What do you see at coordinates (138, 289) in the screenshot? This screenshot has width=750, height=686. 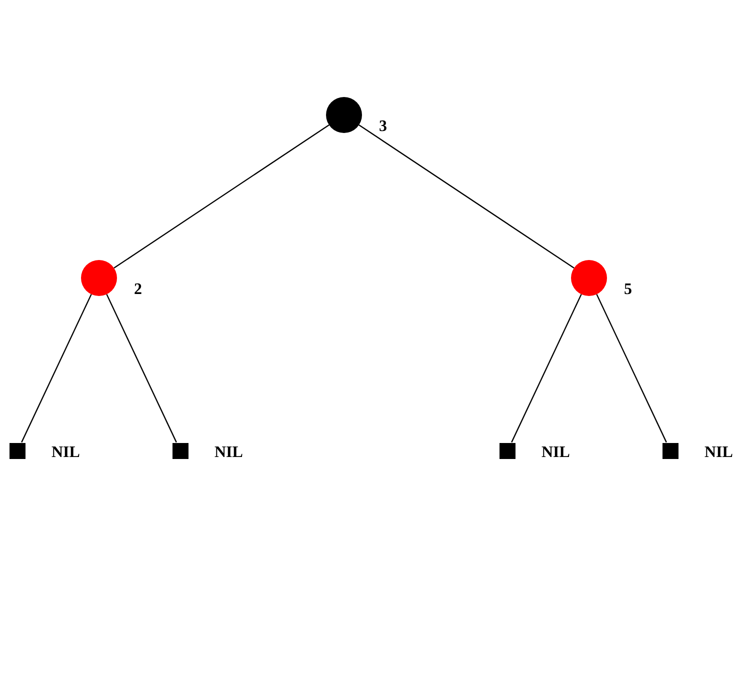 I see `node-label: 2` at bounding box center [138, 289].